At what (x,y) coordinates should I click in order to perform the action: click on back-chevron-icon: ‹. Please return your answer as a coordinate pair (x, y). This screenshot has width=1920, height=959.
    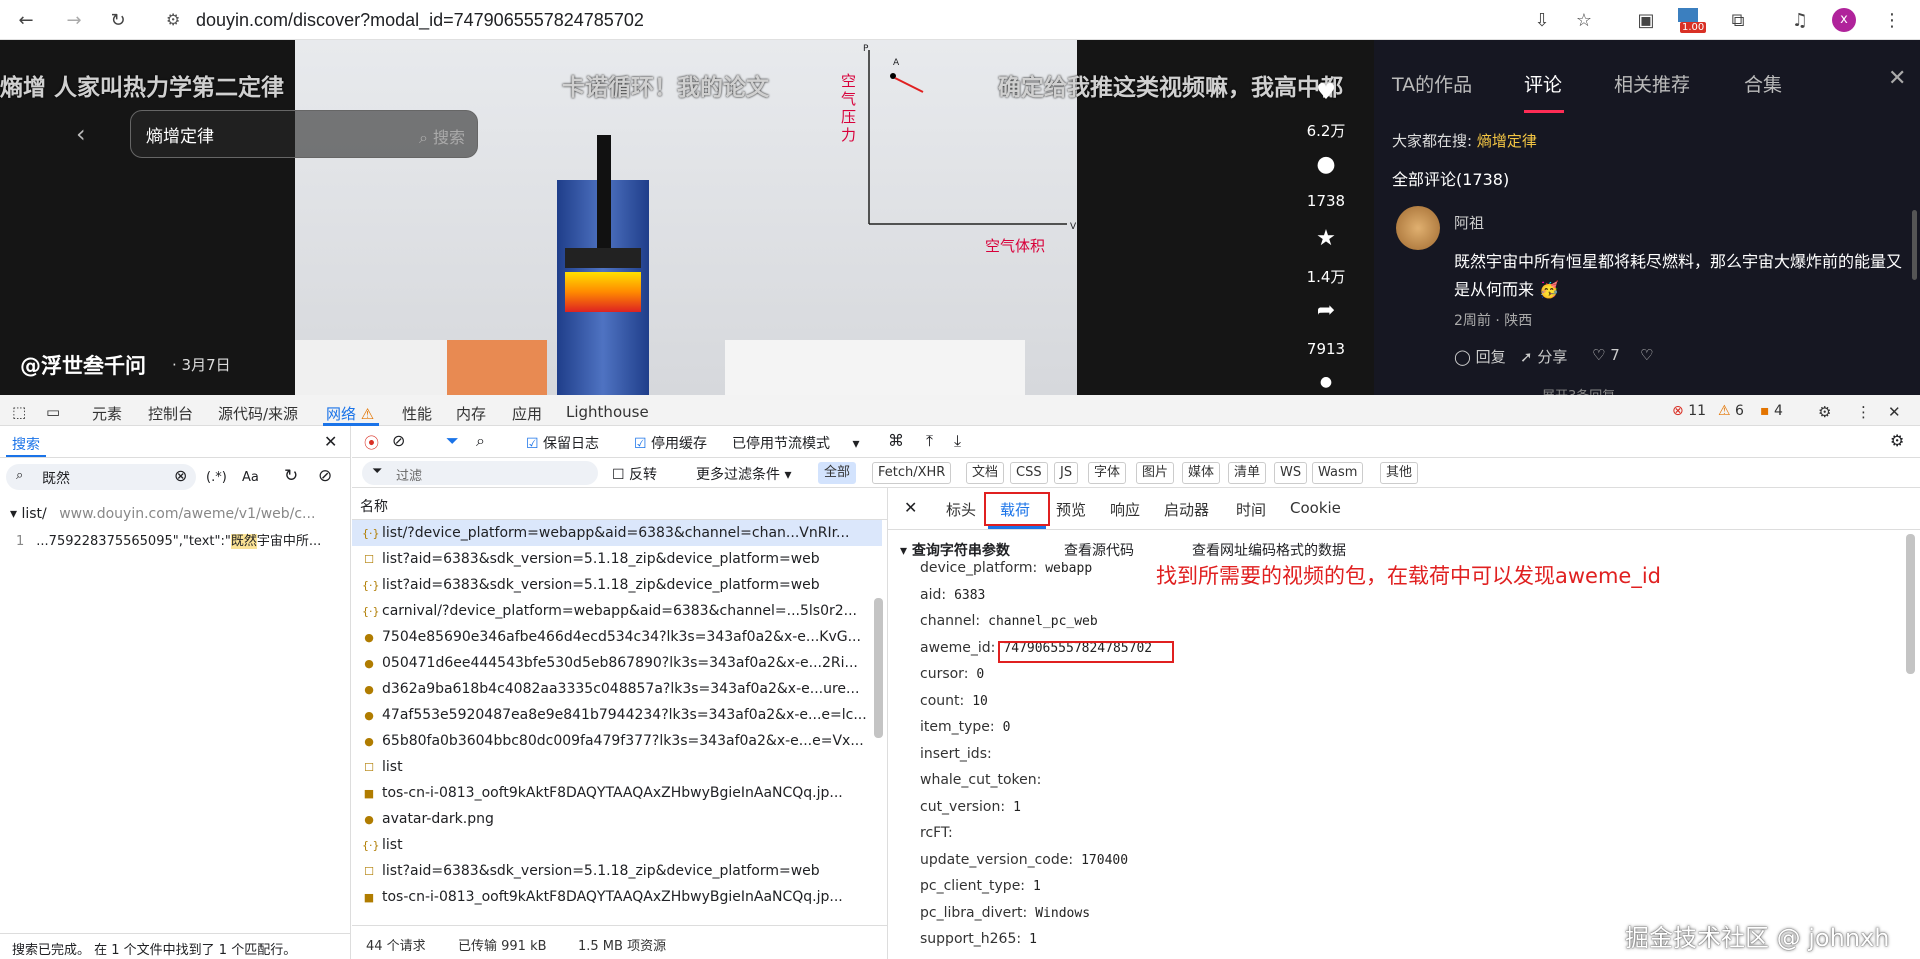
    Looking at the image, I should click on (81, 134).